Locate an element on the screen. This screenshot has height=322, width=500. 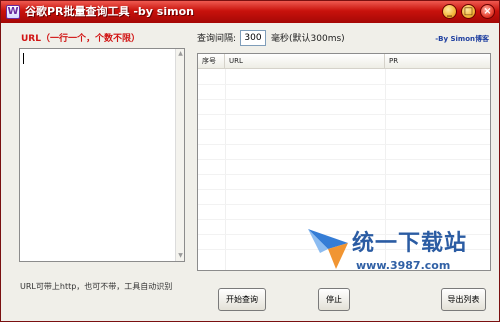
maximize-button: □ is located at coordinates (468, 11).